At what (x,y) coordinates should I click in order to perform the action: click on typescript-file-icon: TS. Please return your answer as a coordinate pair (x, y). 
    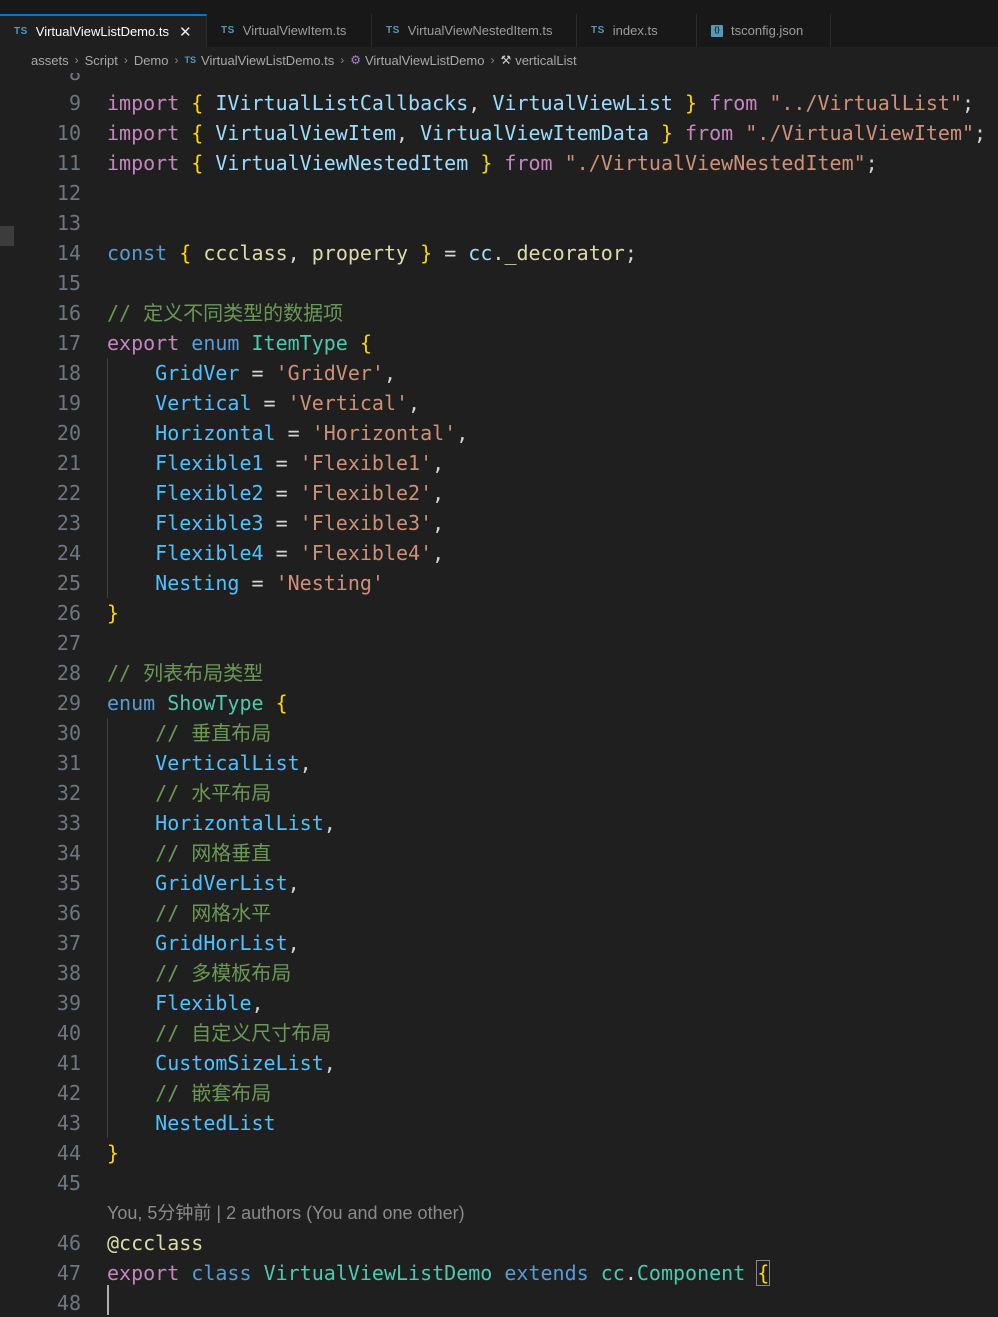
    Looking at the image, I should click on (598, 30).